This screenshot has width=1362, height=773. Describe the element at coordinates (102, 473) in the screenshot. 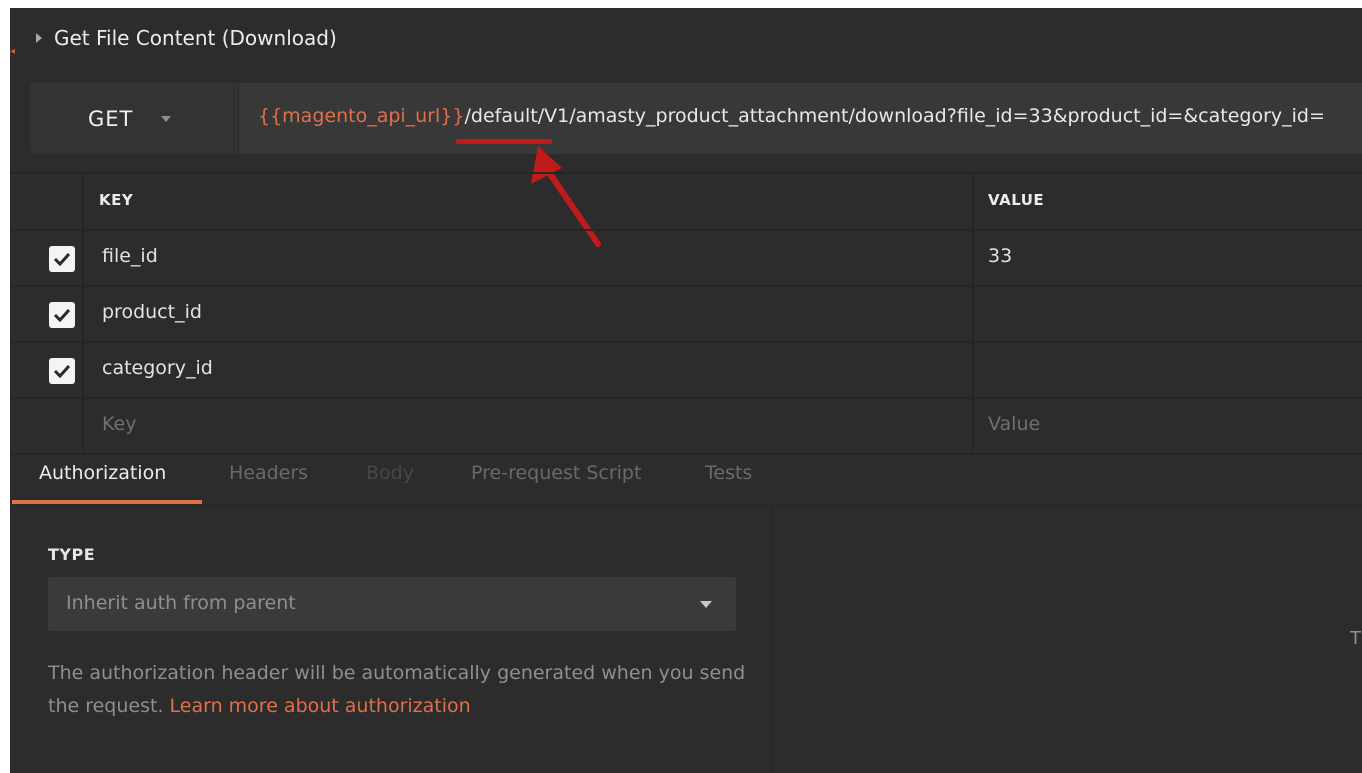

I see `tab-authorization: Authorization` at that location.